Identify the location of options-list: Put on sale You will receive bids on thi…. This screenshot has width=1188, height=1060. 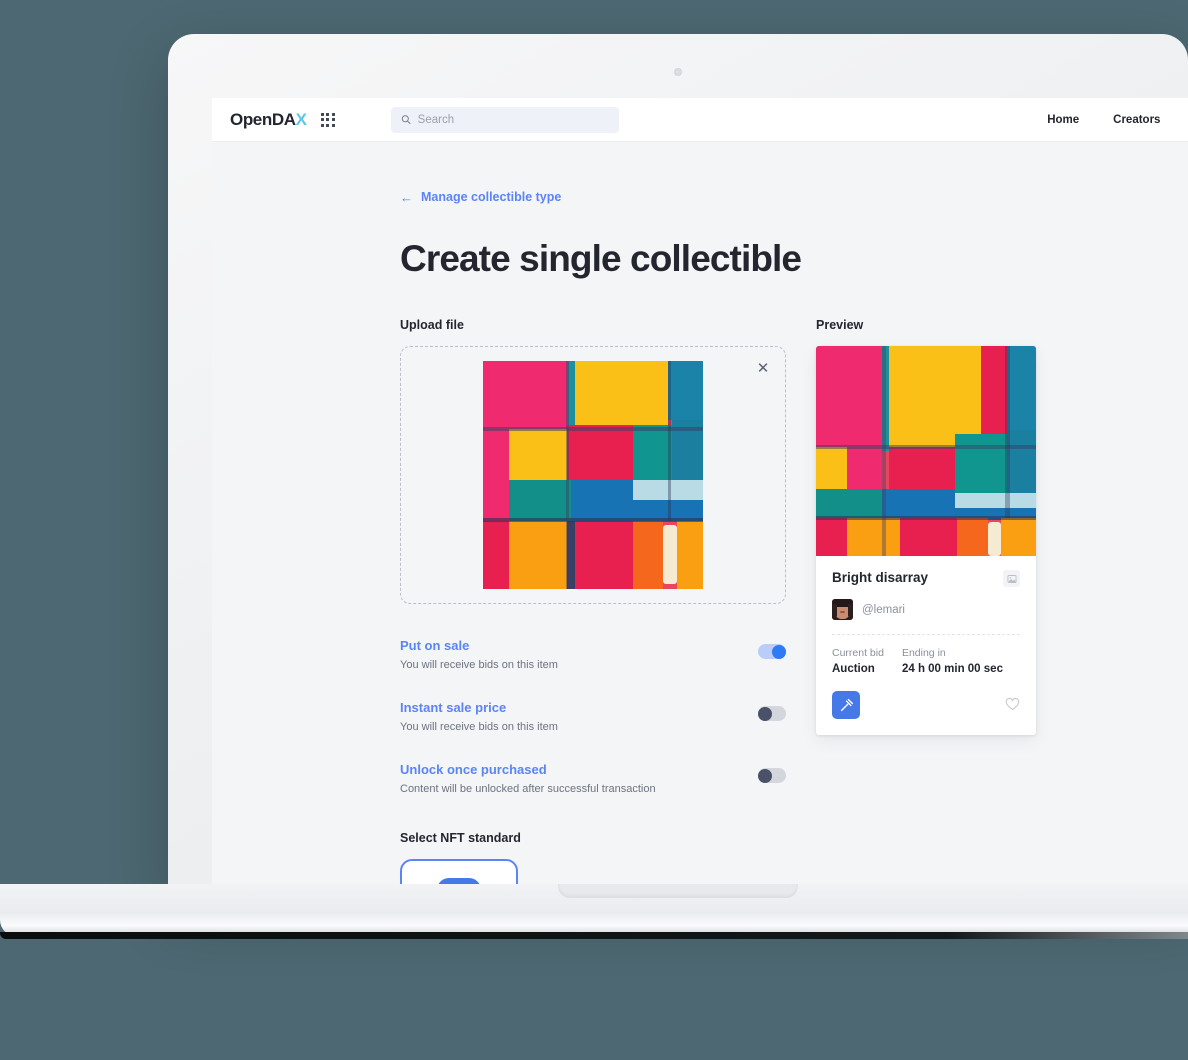
(593, 716).